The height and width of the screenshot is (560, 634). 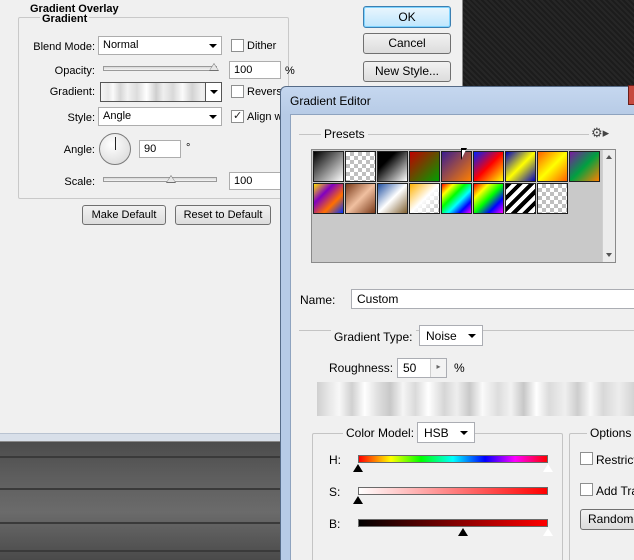 What do you see at coordinates (255, 70) in the screenshot?
I see `opacity-input: 100` at bounding box center [255, 70].